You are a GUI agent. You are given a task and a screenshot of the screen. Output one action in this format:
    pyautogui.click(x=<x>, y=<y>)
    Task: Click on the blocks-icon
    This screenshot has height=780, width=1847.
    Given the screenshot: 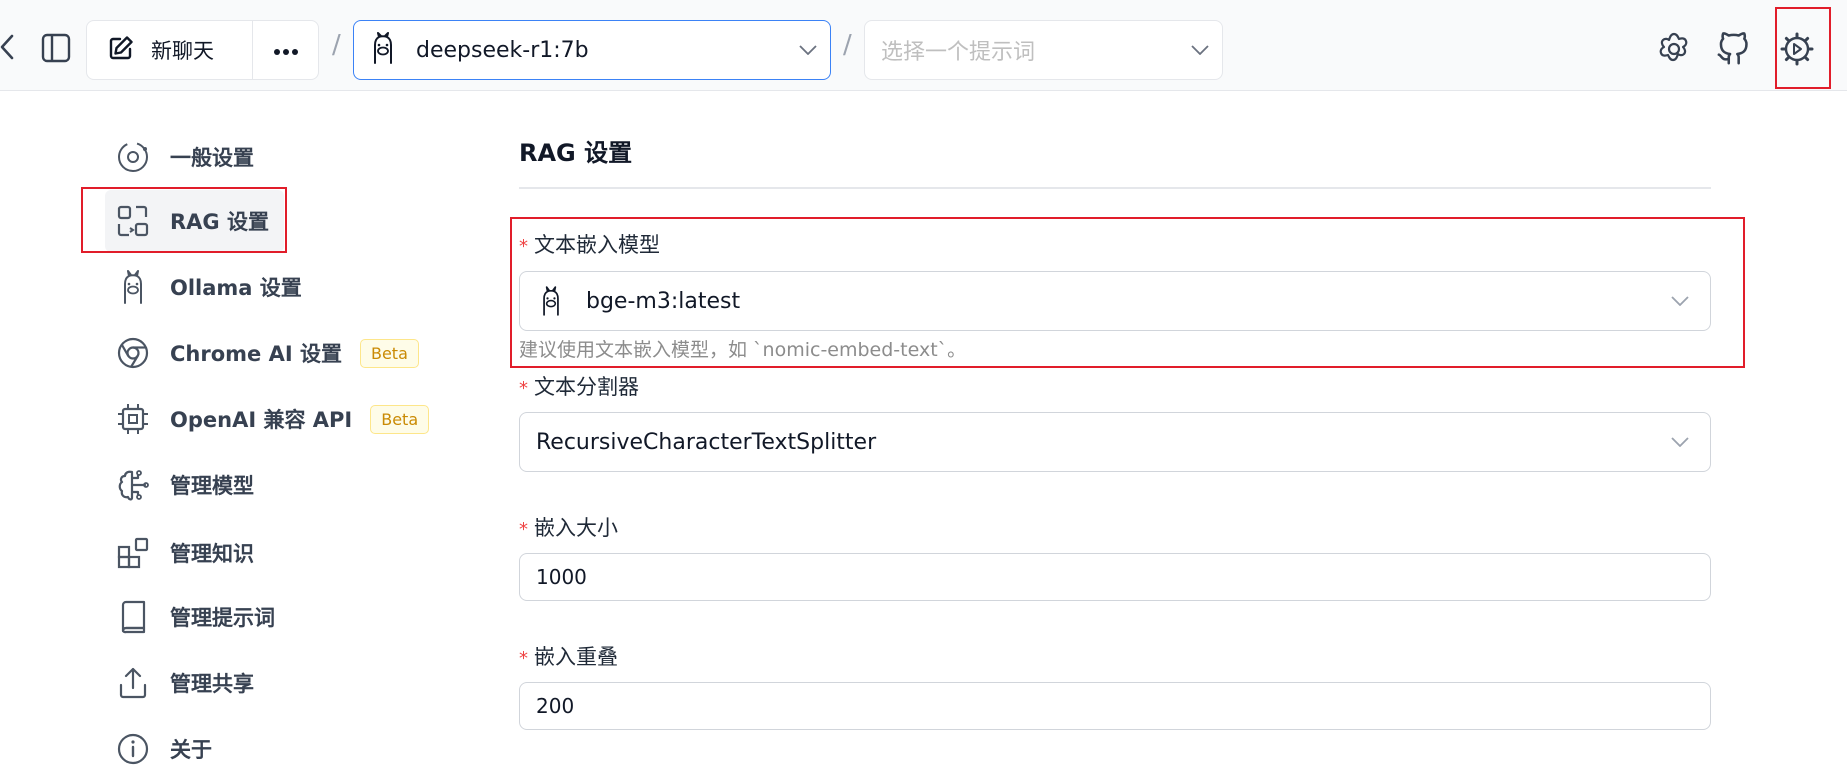 What is the action you would take?
    pyautogui.click(x=133, y=553)
    